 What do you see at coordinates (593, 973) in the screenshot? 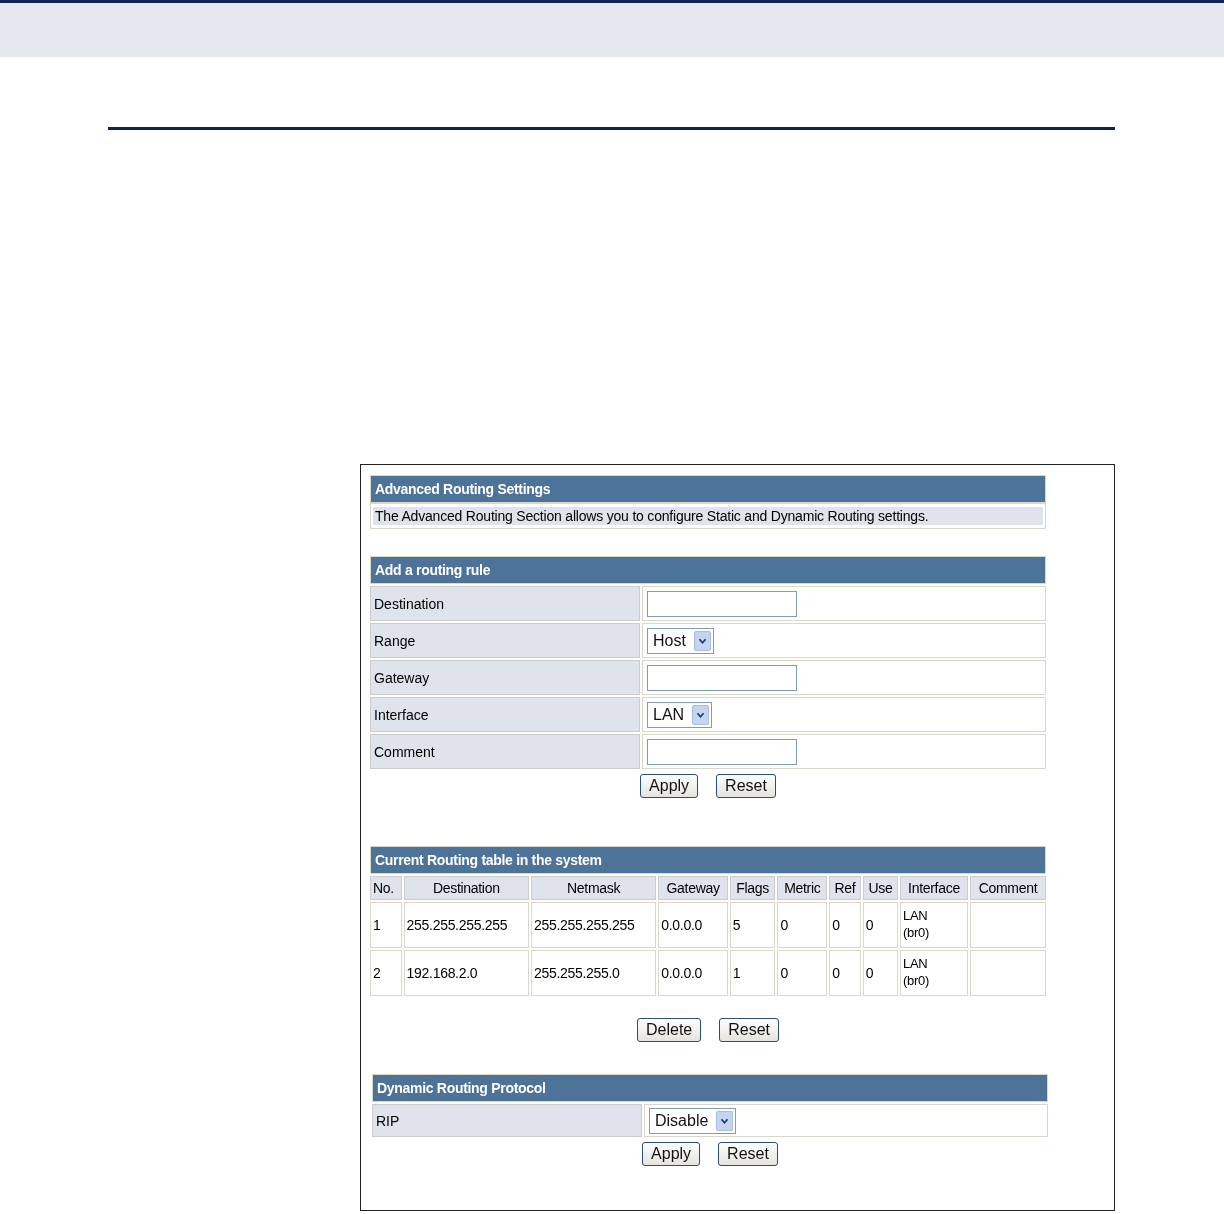
I see `table-cell: 255.255.255.0` at bounding box center [593, 973].